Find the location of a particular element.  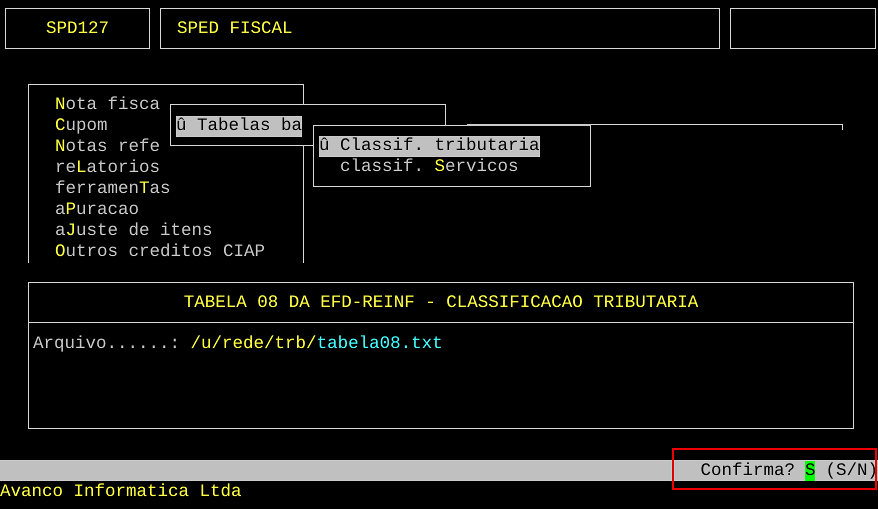

menu-item: Cupom is located at coordinates (81, 126).